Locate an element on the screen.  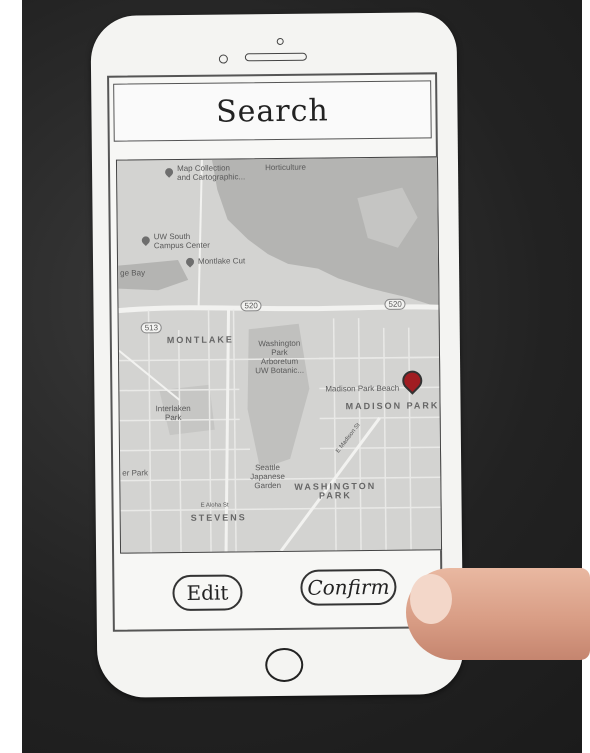
page-title: Search is located at coordinates (272, 111).